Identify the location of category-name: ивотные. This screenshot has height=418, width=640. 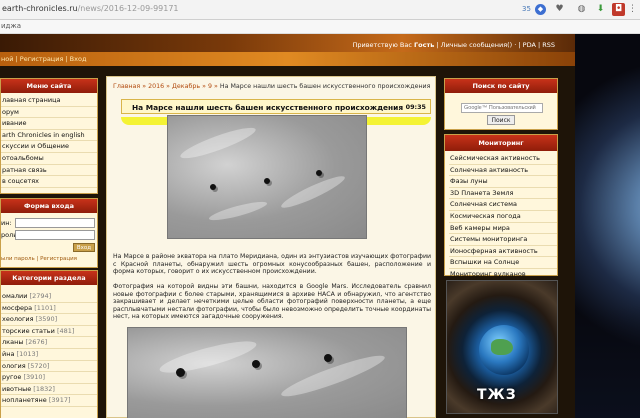
(17, 388).